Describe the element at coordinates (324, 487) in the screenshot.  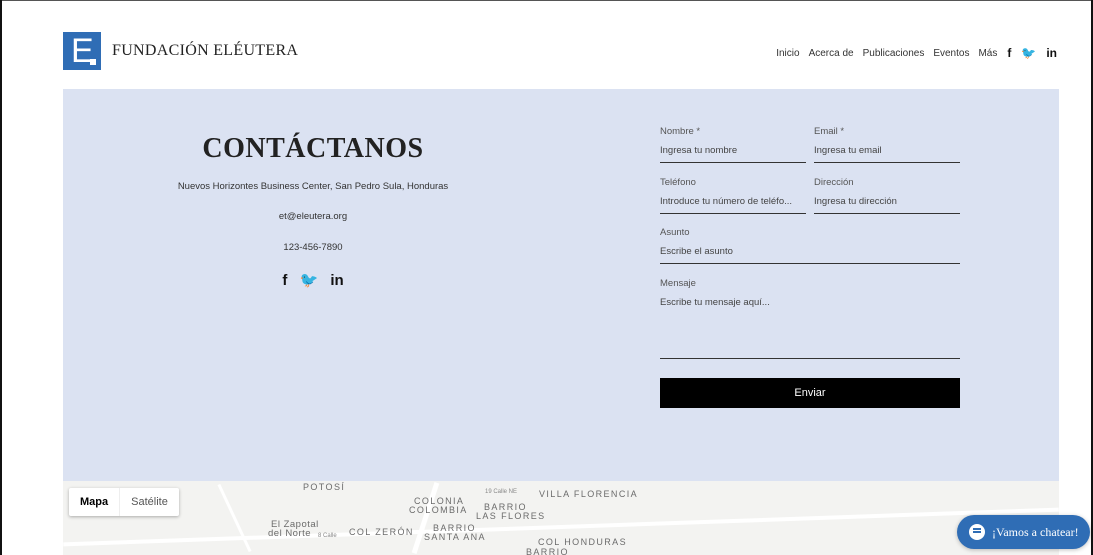
I see `map-label-potosi: POTOSÍ` at that location.